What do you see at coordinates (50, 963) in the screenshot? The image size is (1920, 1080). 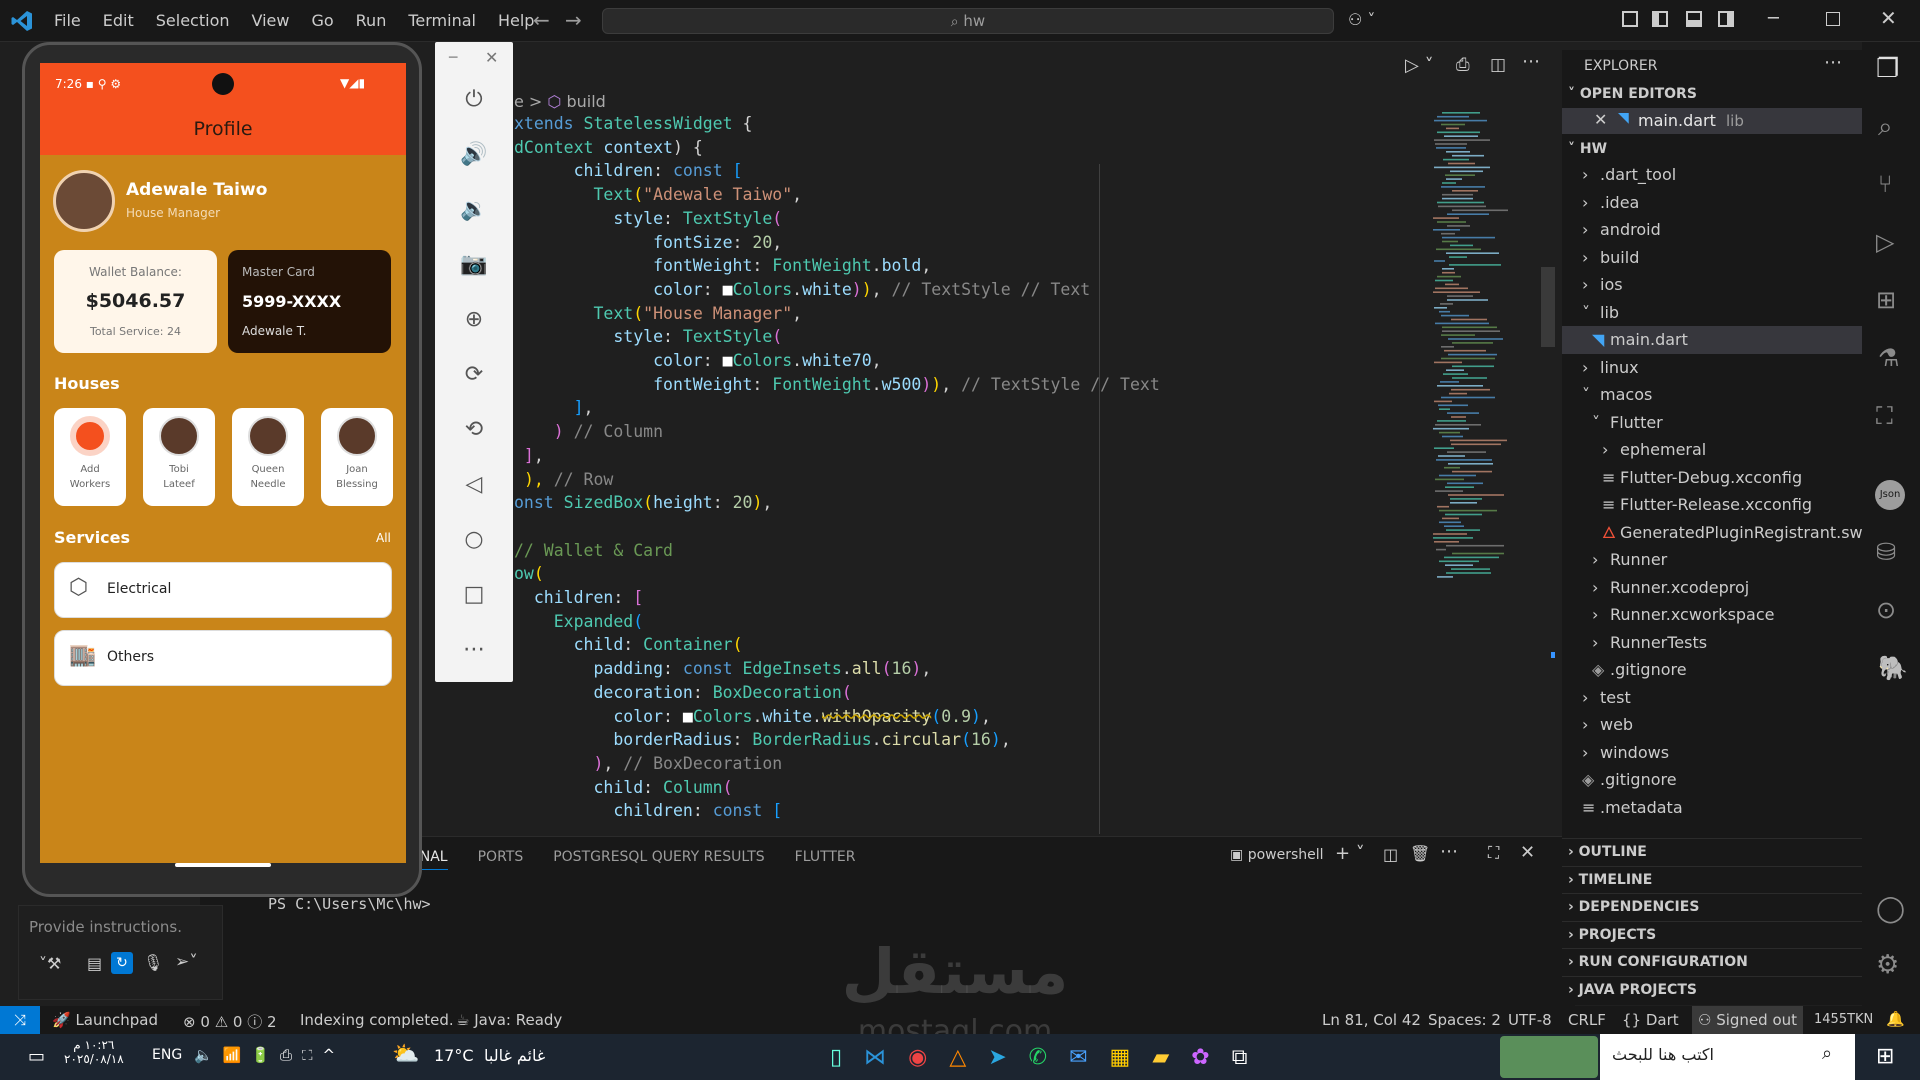 I see `tools-icon: ˅⚒` at bounding box center [50, 963].